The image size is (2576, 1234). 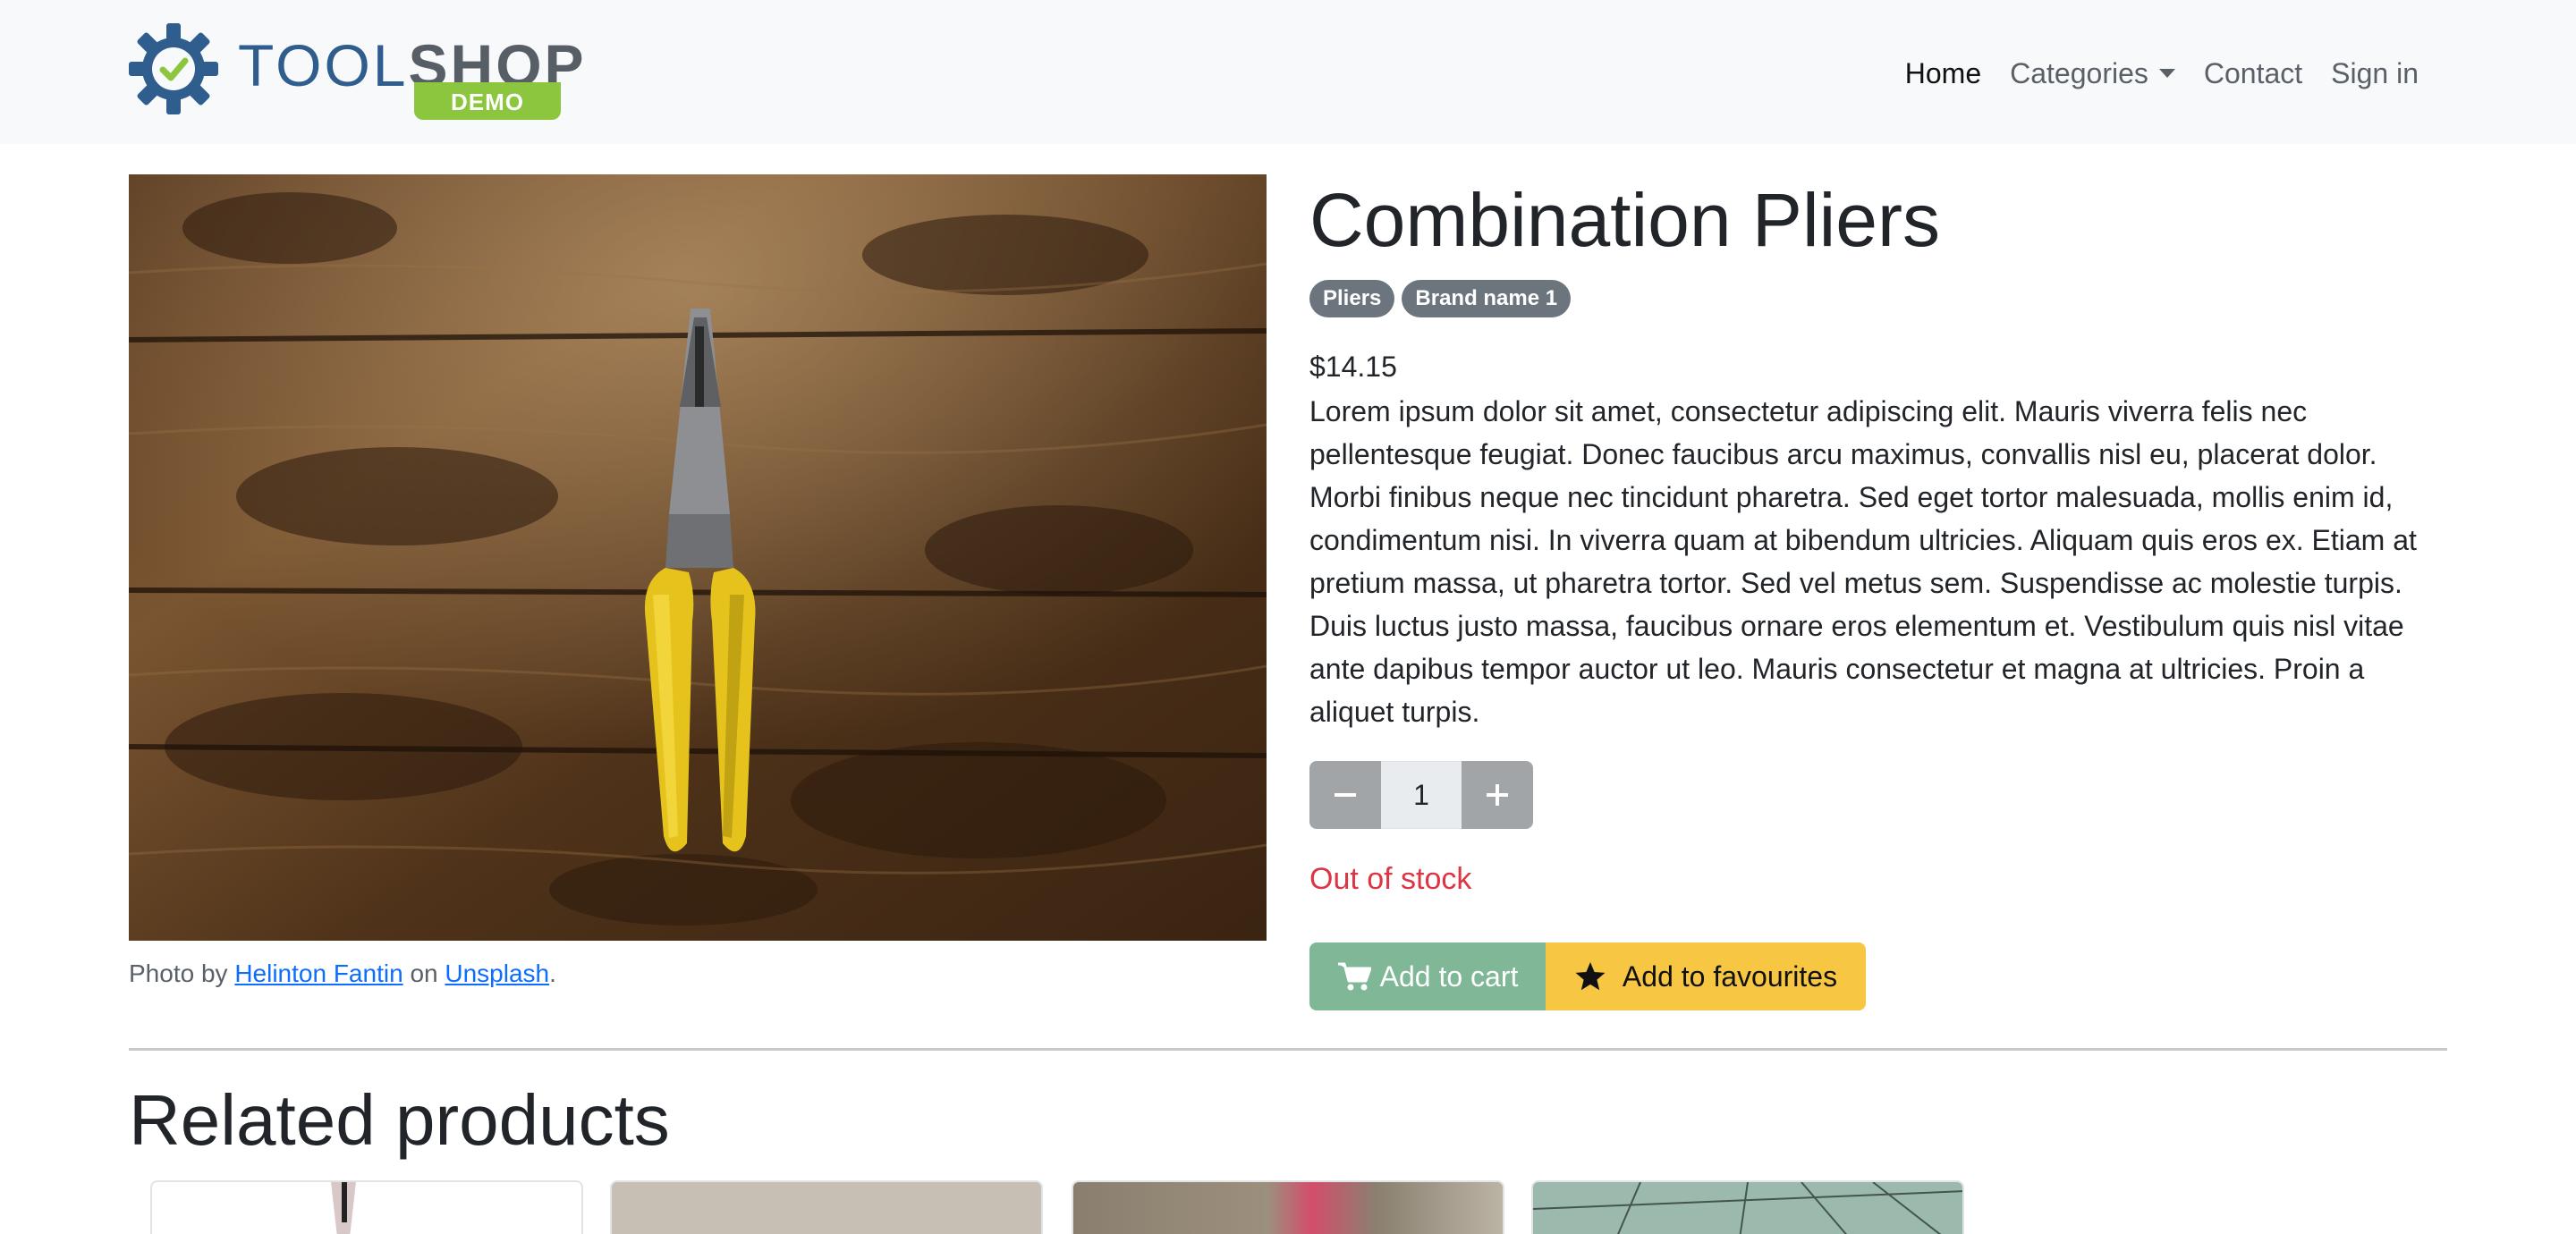 I want to click on add-to-cart-button: Add to cart, so click(x=1427, y=976).